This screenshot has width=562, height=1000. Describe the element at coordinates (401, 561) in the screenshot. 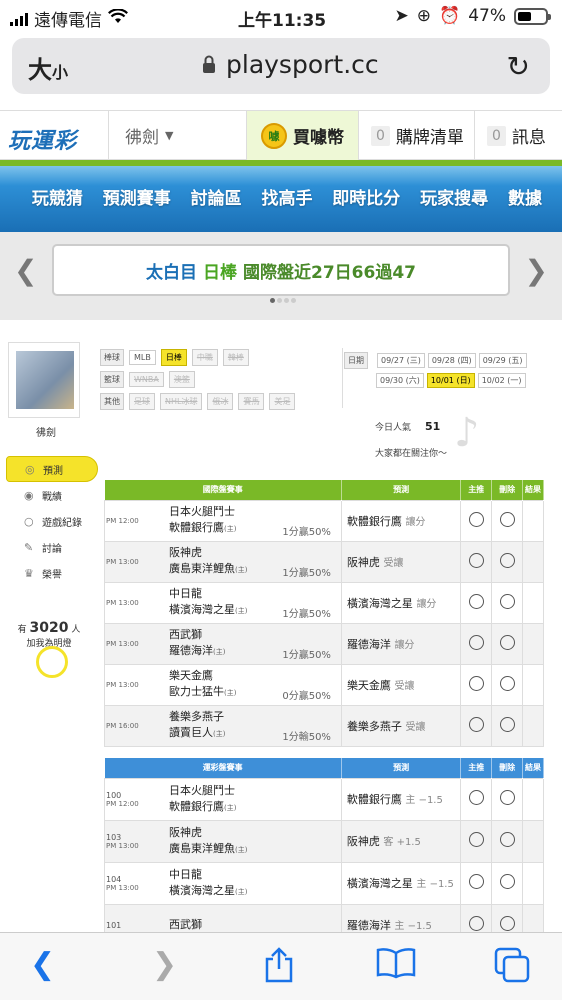

I see `pick-cell: 阪神虎 受讓` at that location.